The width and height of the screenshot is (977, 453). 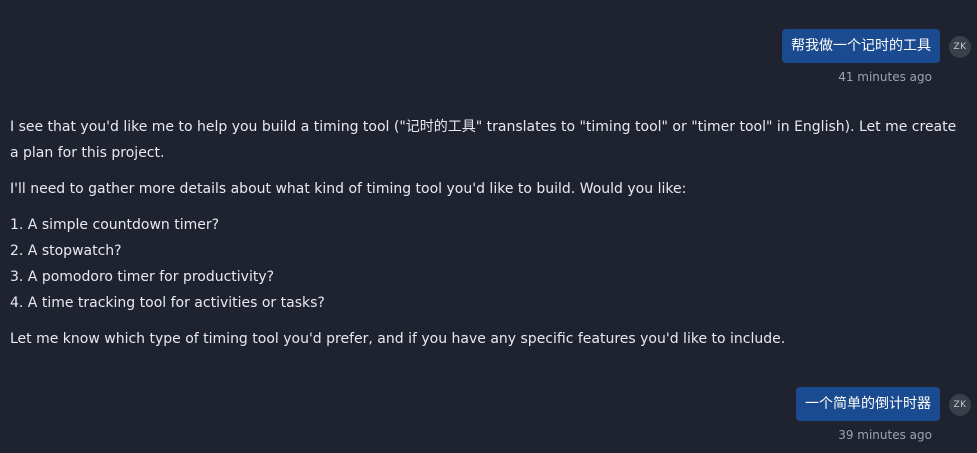 What do you see at coordinates (885, 77) in the screenshot?
I see `message-timestamp: 41 minutes ago` at bounding box center [885, 77].